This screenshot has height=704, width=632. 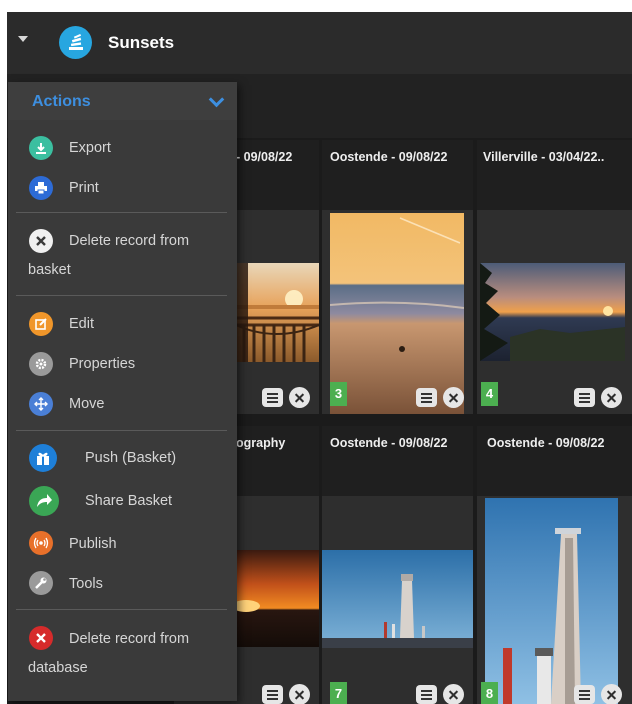 What do you see at coordinates (61, 101) in the screenshot?
I see `actions-title: Actions` at bounding box center [61, 101].